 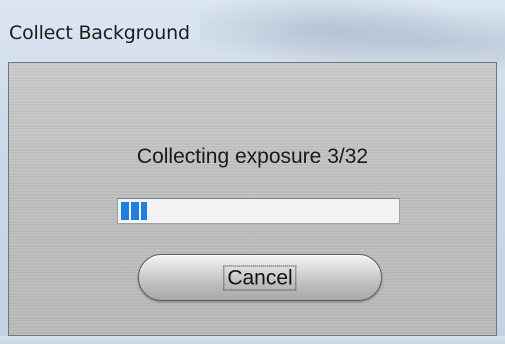 What do you see at coordinates (252, 156) in the screenshot?
I see `status-message: Collecting exposure 3/32` at bounding box center [252, 156].